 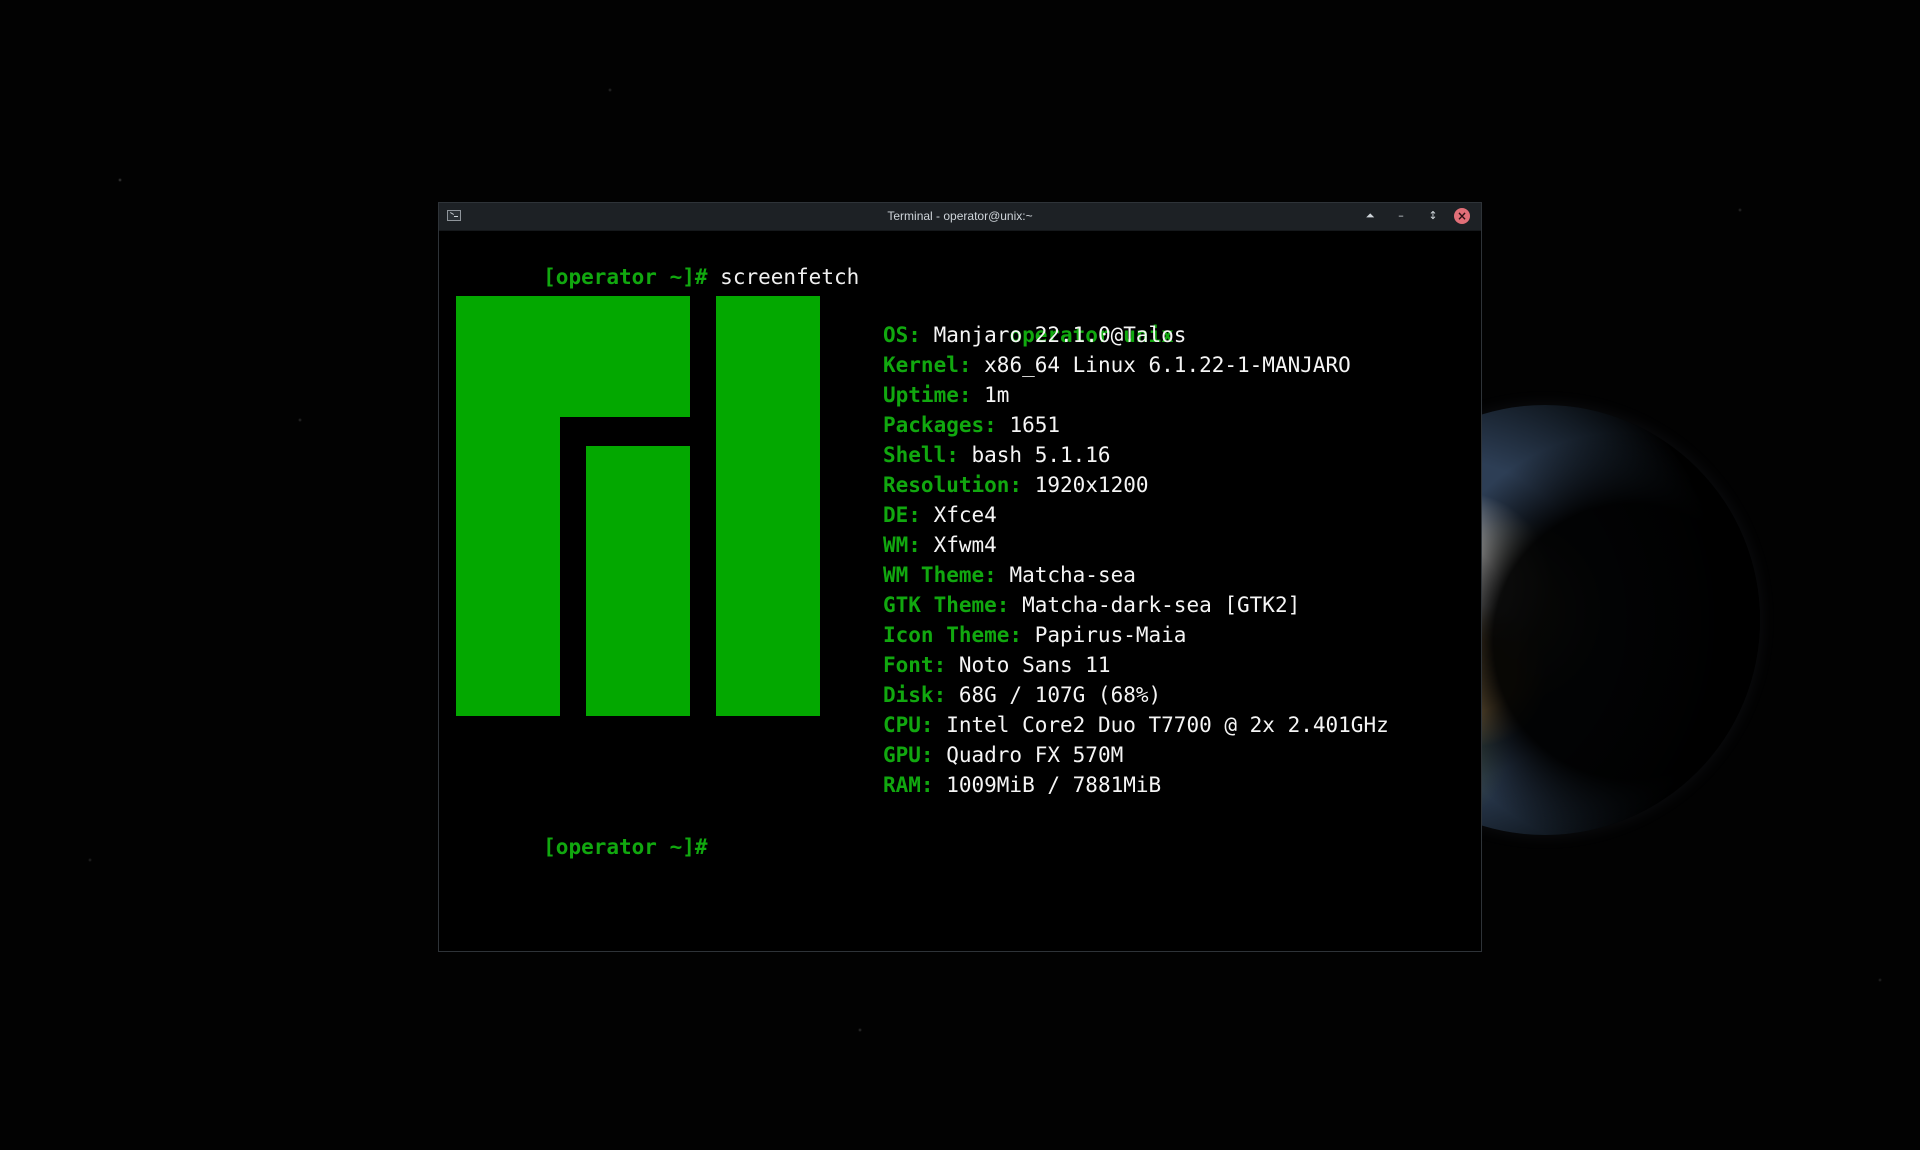 I want to click on info-row-wm-theme: WM Theme: Matcha-sea, so click(x=1178, y=575).